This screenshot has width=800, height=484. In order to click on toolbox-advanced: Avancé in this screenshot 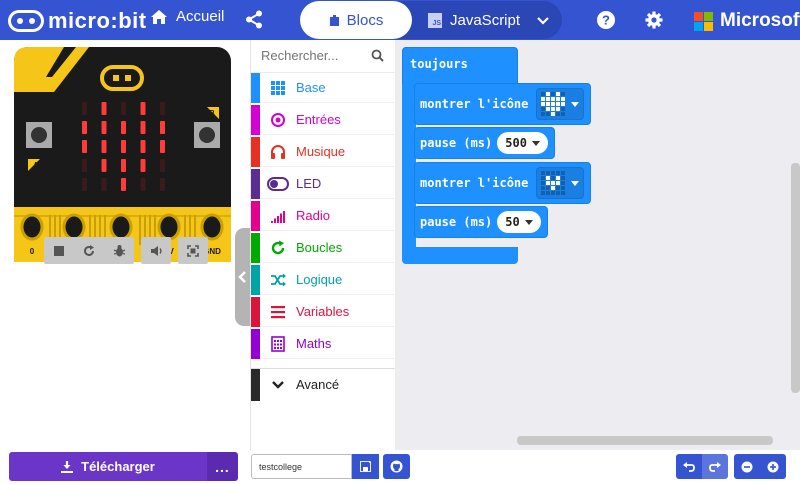, I will do `click(323, 384)`.